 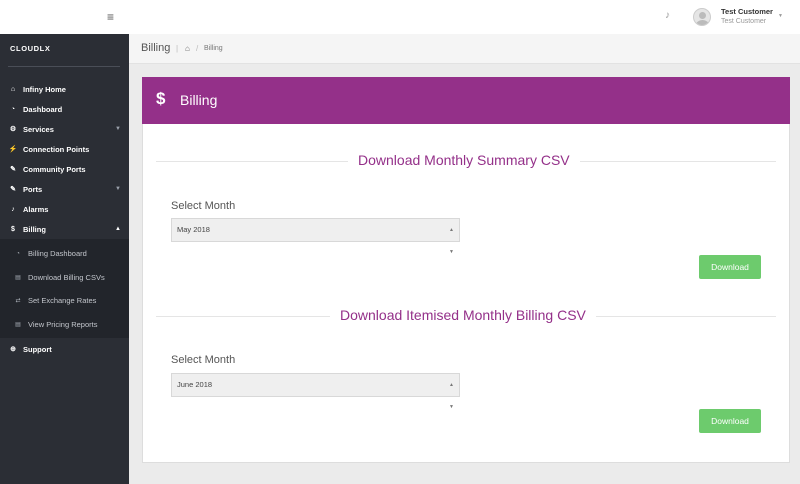 I want to click on sidebar-item-alarms: ♪ Alarms, so click(x=64, y=209).